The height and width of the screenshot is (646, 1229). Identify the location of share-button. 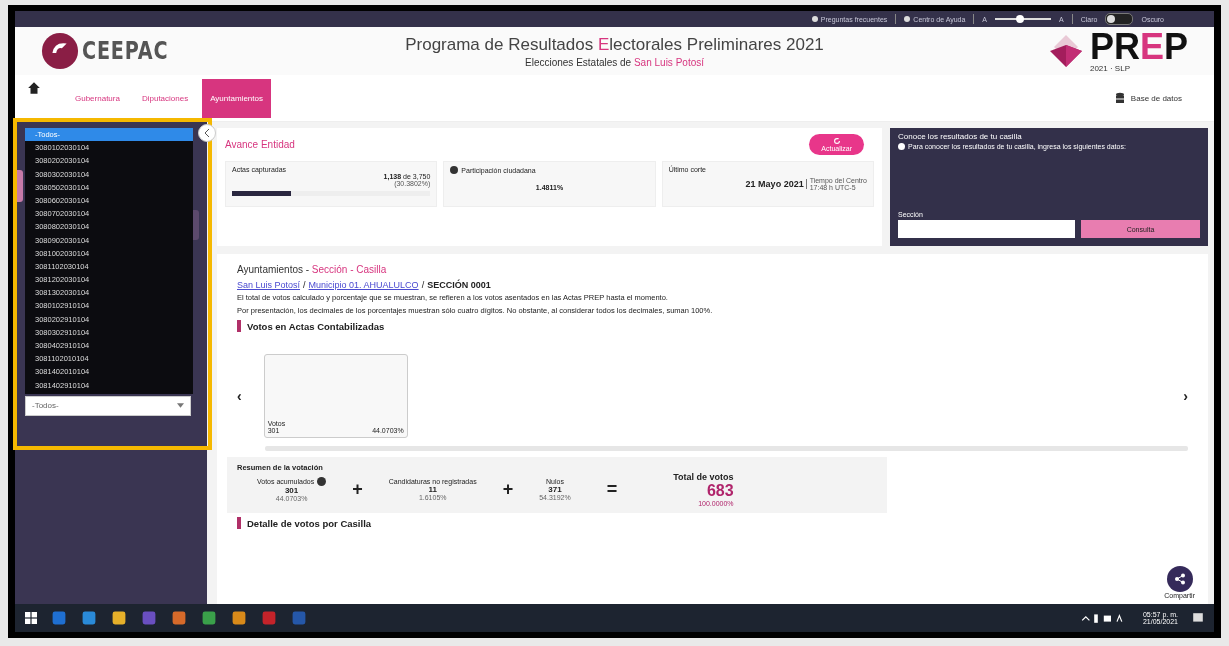
(1179, 579).